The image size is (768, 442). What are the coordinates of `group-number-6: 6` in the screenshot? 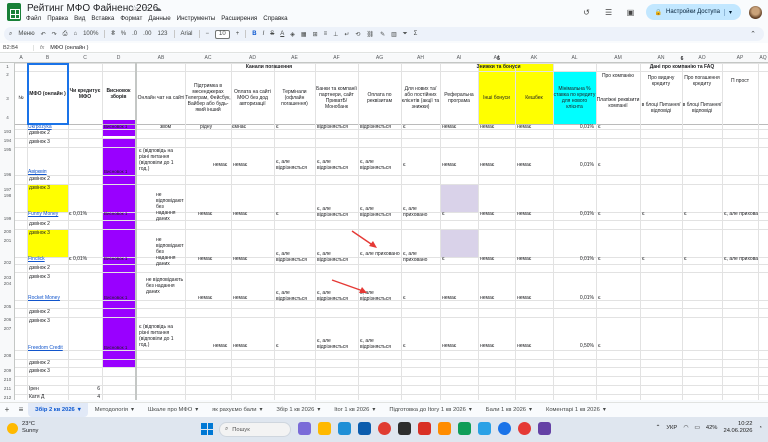 It's located at (682, 59).